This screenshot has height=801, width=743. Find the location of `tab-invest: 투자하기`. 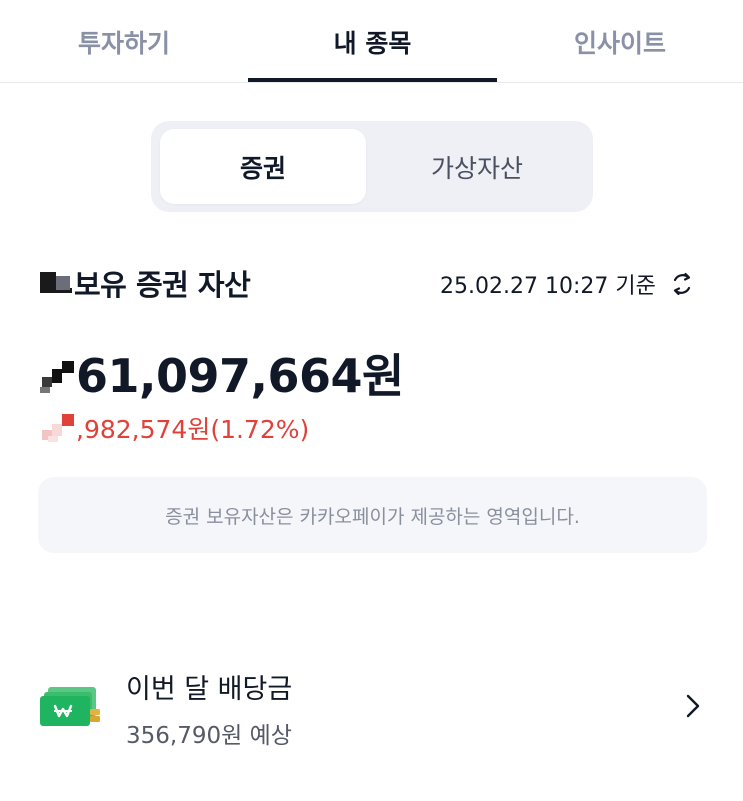

tab-invest: 투자하기 is located at coordinates (124, 41).